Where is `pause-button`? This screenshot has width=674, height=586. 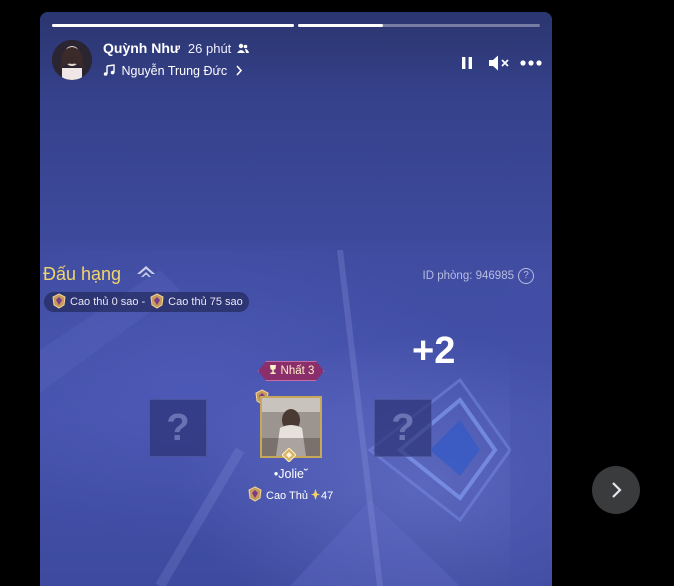 pause-button is located at coordinates (467, 63).